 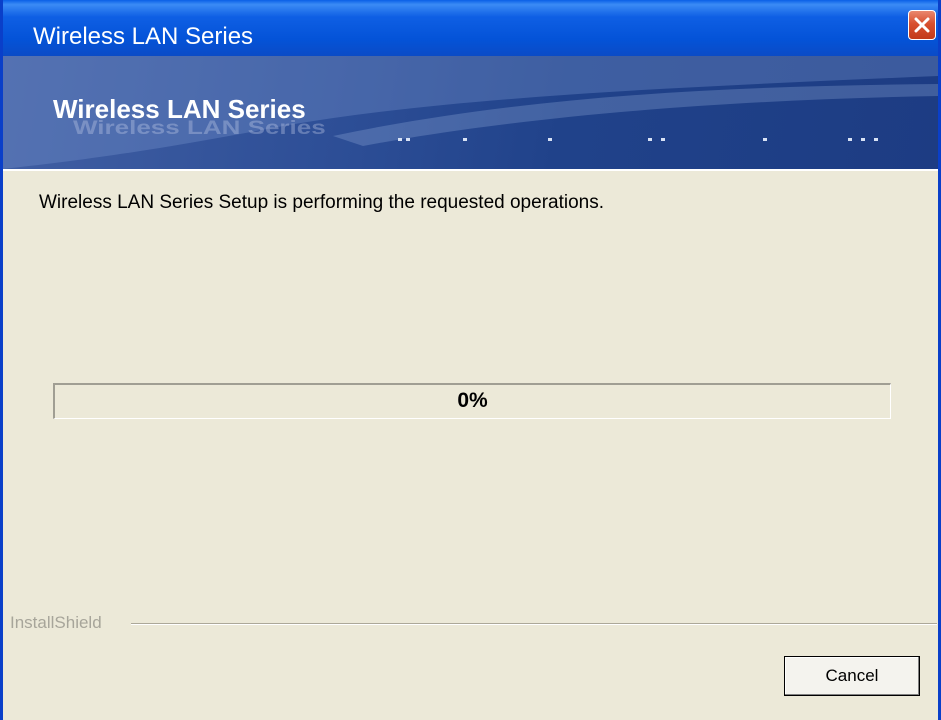 I want to click on cancel-button: Cancel, so click(x=852, y=676).